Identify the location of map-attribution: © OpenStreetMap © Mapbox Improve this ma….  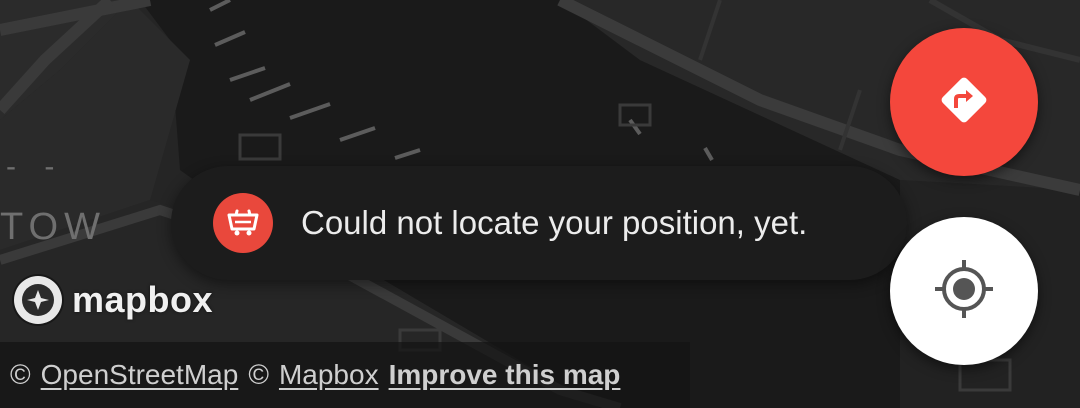
(345, 375).